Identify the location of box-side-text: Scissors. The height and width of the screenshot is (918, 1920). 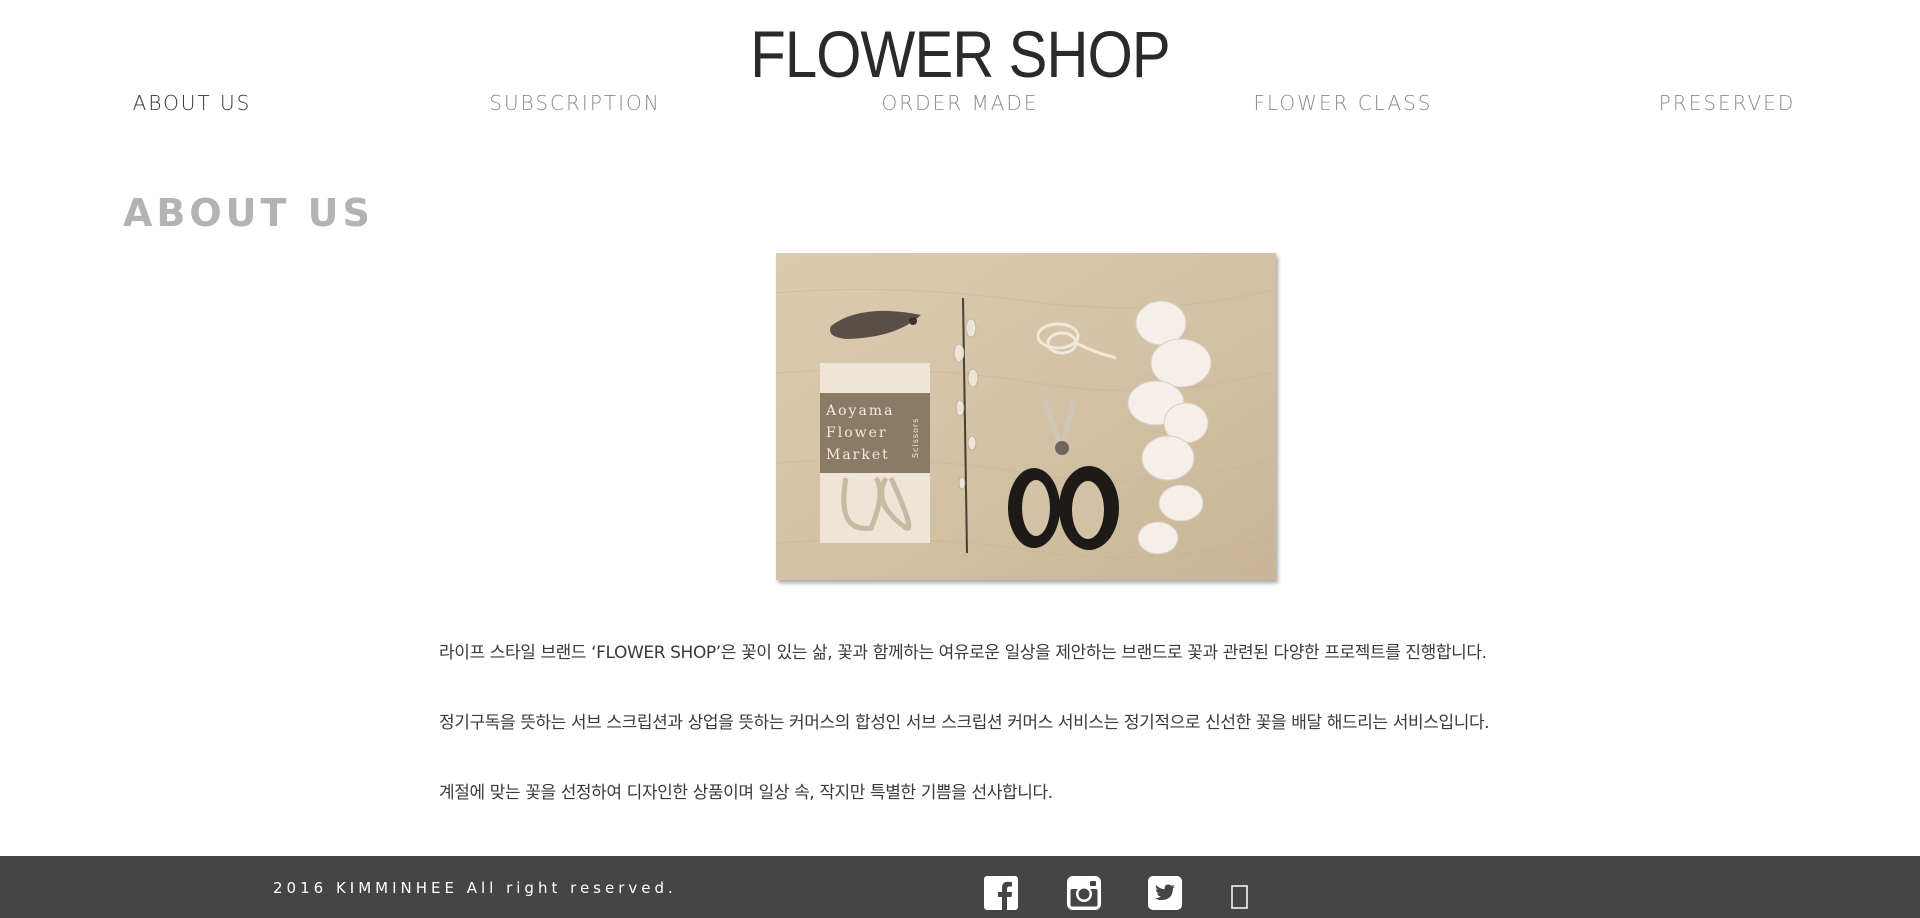
(915, 438).